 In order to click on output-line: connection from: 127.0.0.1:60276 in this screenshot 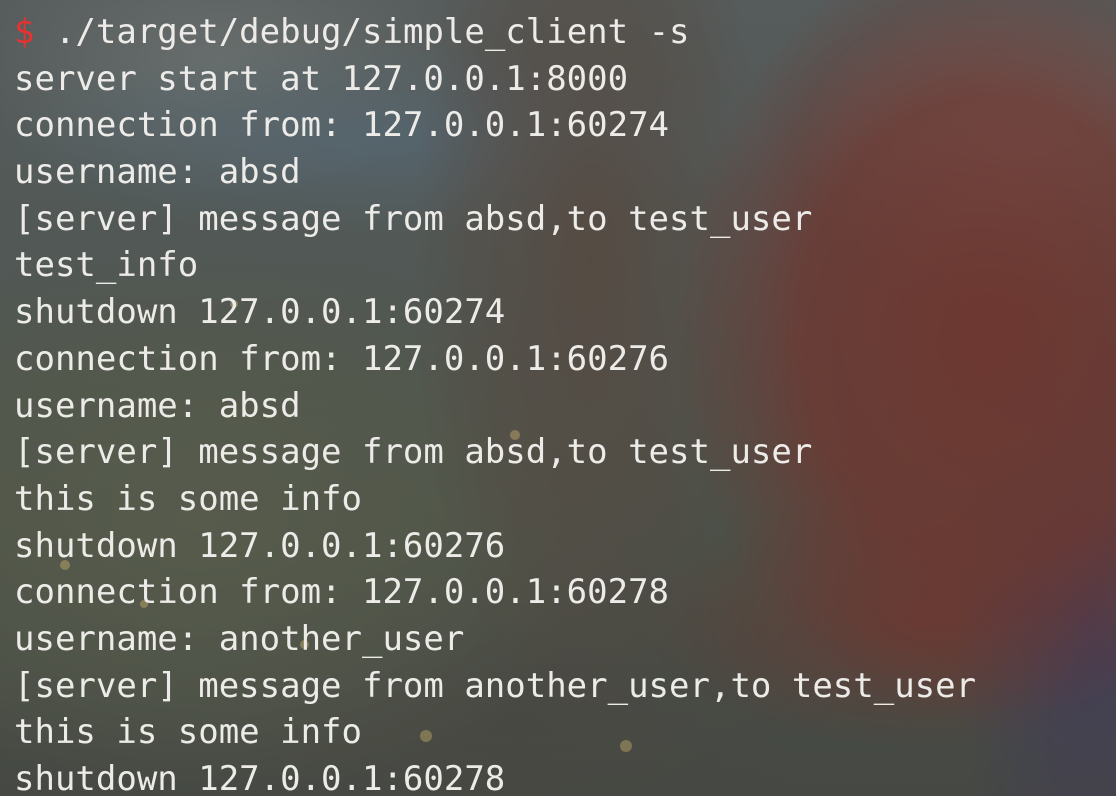, I will do `click(342, 358)`.